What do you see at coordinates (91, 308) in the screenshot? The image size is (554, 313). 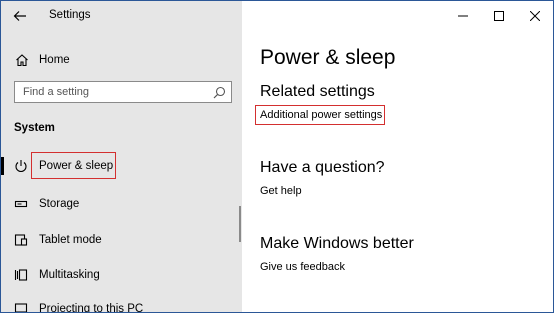 I see `sidebar-item-label: Projecting to this PC` at bounding box center [91, 308].